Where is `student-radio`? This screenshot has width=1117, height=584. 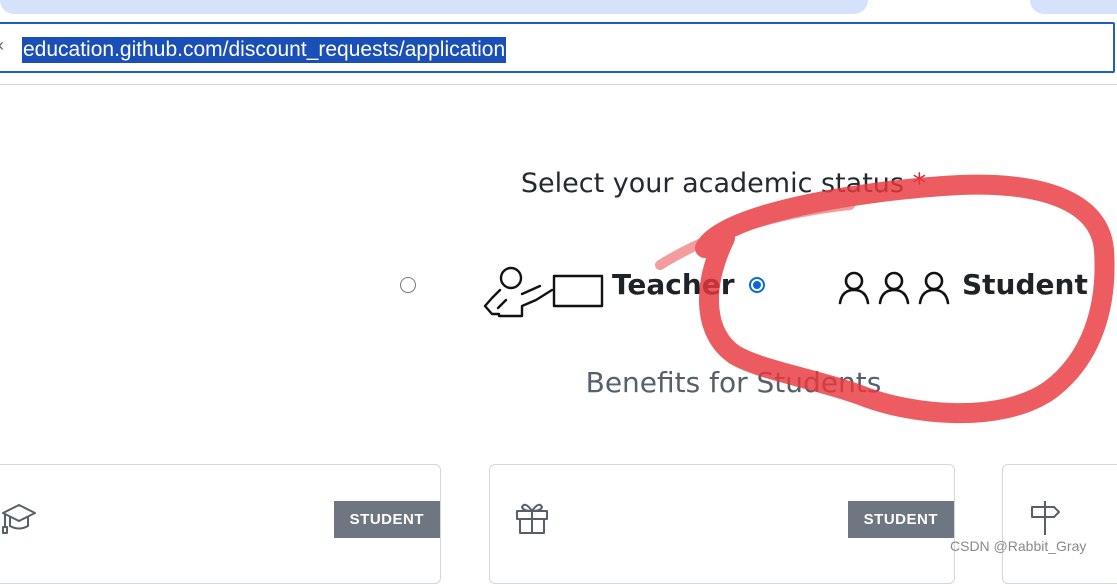 student-radio is located at coordinates (757, 285).